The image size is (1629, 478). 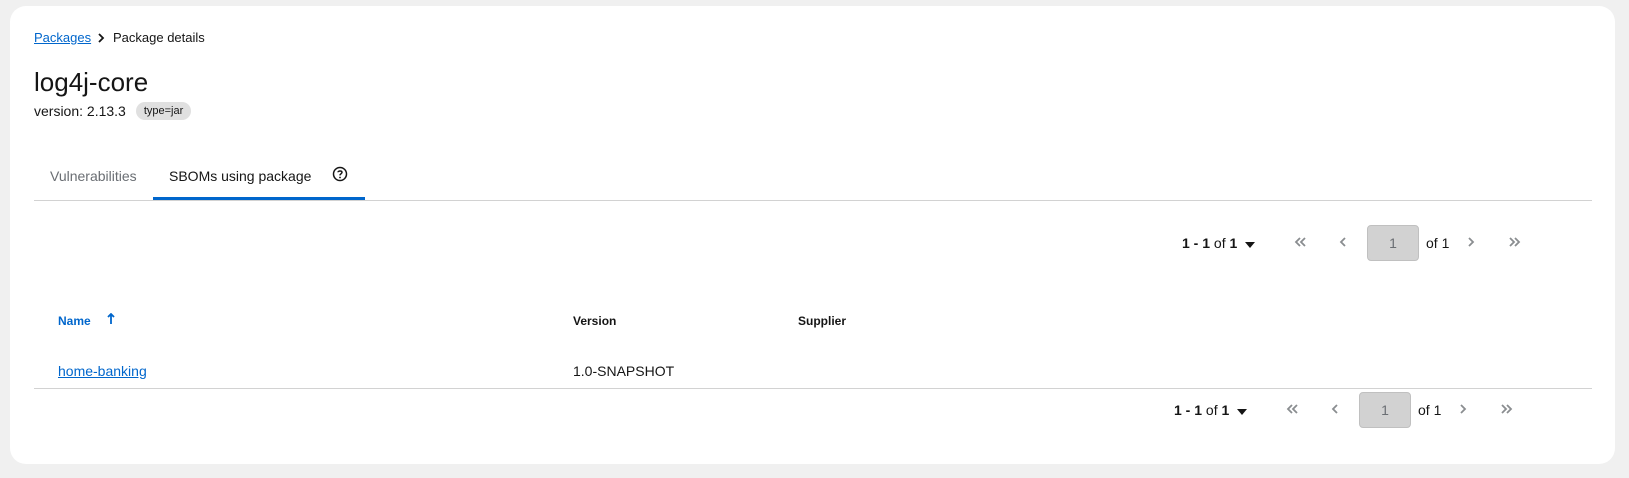 What do you see at coordinates (91, 82) in the screenshot?
I see `page-title: log4j-core` at bounding box center [91, 82].